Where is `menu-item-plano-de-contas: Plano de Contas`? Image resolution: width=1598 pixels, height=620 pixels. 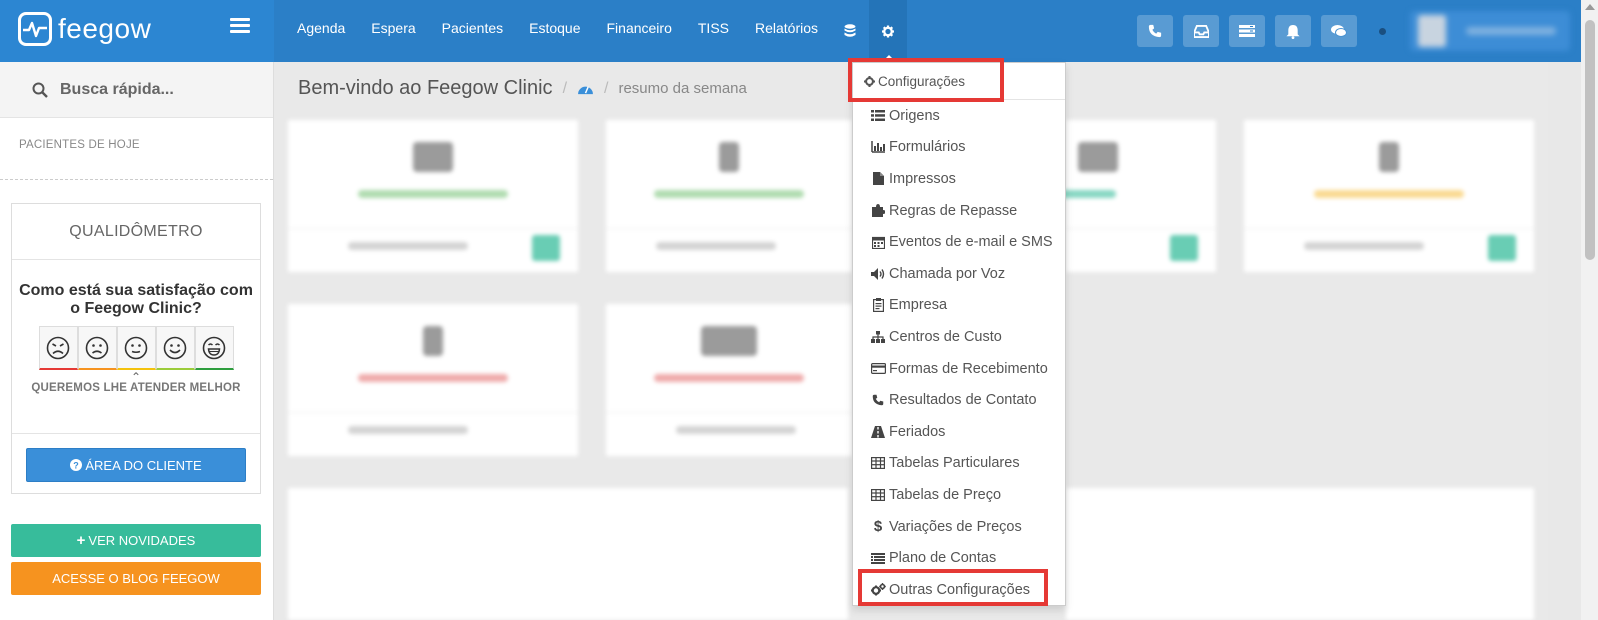 menu-item-plano-de-contas: Plano de Contas is located at coordinates (959, 558).